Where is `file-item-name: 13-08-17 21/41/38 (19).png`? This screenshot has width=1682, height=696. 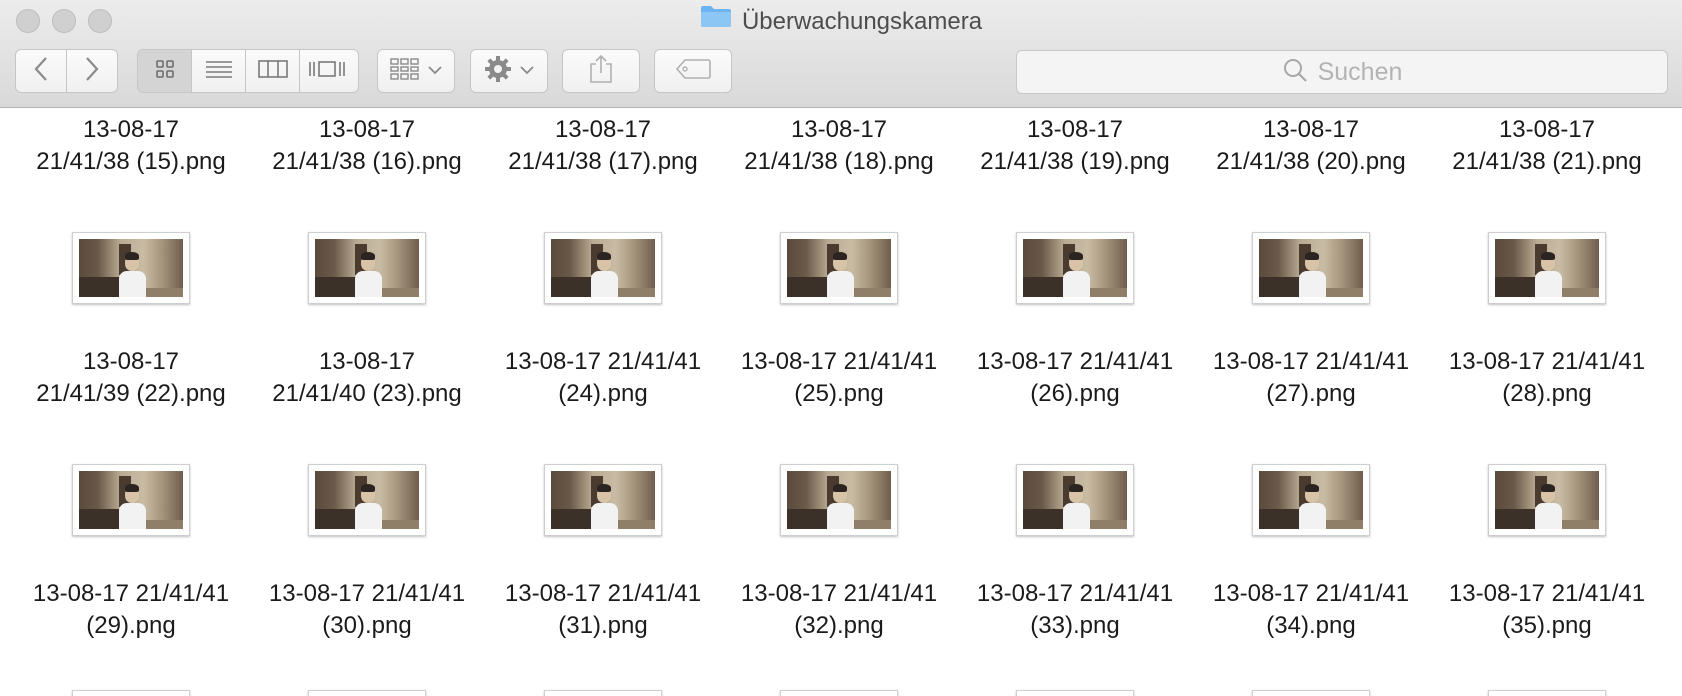 file-item-name: 13-08-17 21/41/38 (19).png is located at coordinates (1075, 146).